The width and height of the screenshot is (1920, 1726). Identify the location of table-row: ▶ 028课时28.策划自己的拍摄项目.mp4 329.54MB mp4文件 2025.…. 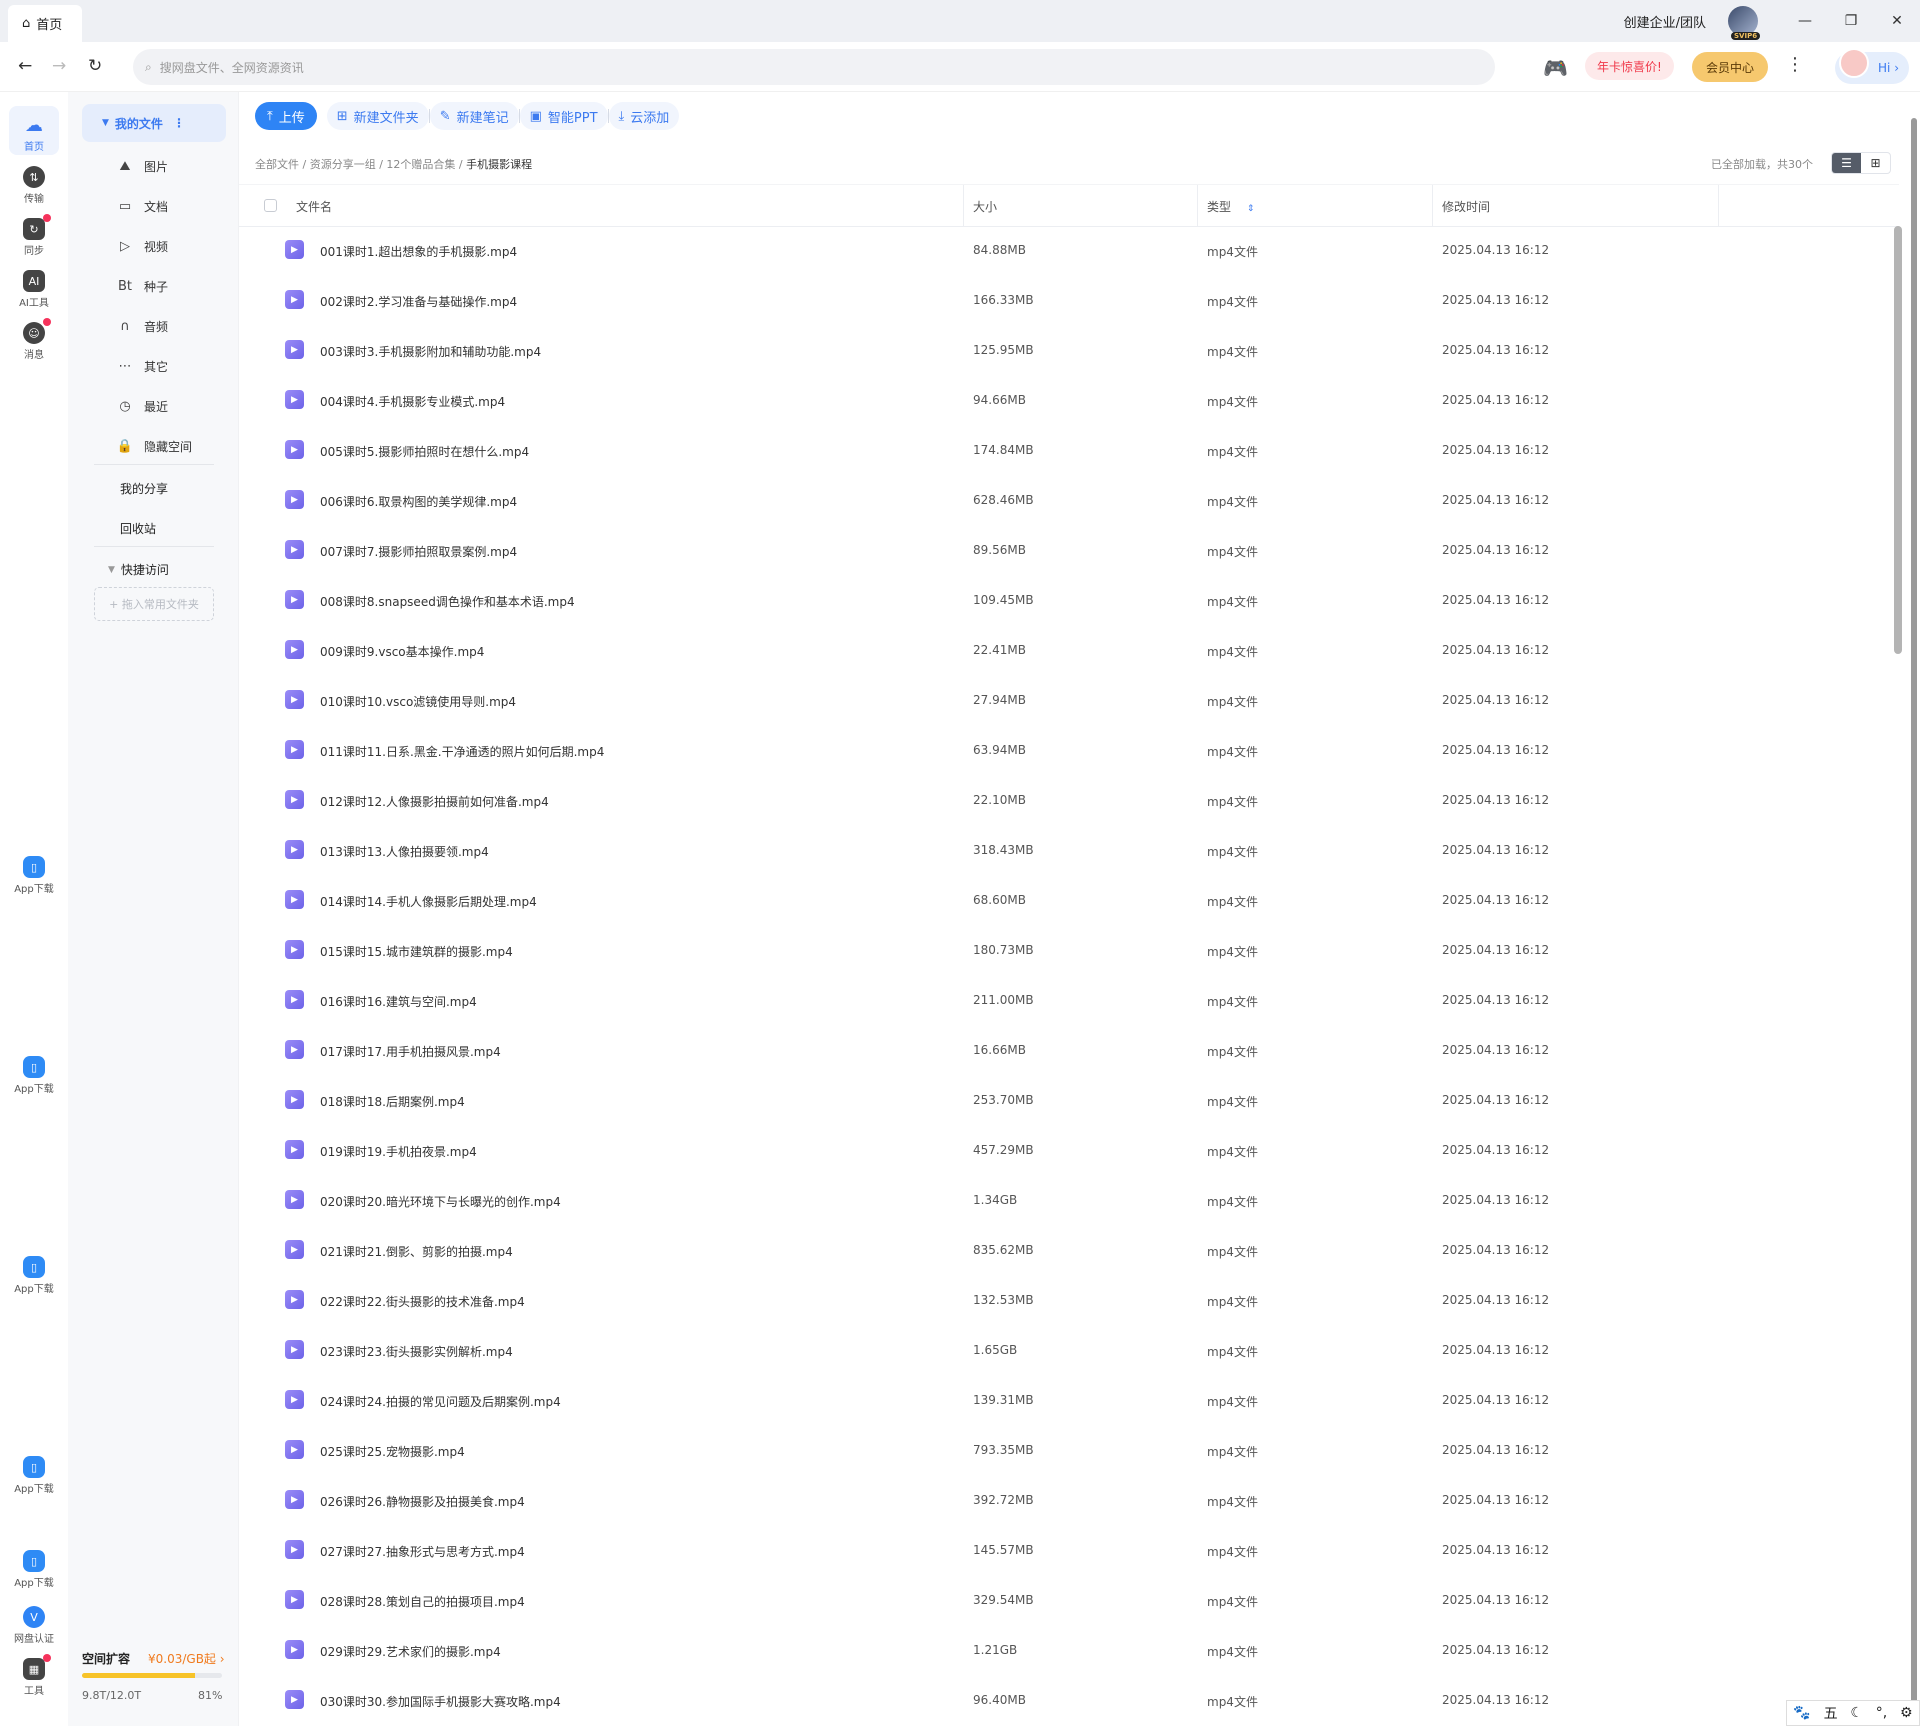
(1069, 1601).